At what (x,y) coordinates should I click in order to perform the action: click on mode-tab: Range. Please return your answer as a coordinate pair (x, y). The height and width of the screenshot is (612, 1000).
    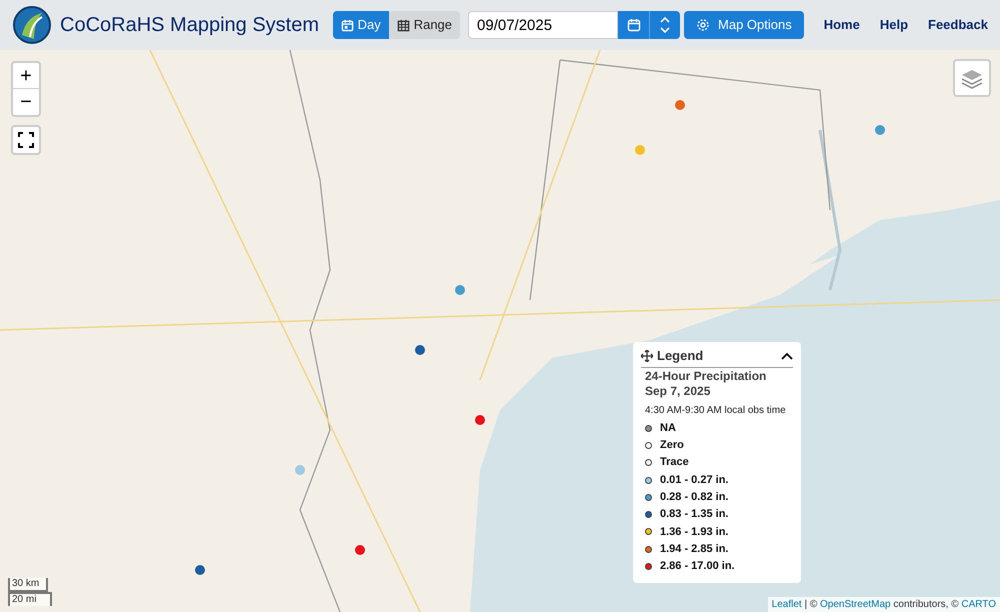
    Looking at the image, I should click on (424, 25).